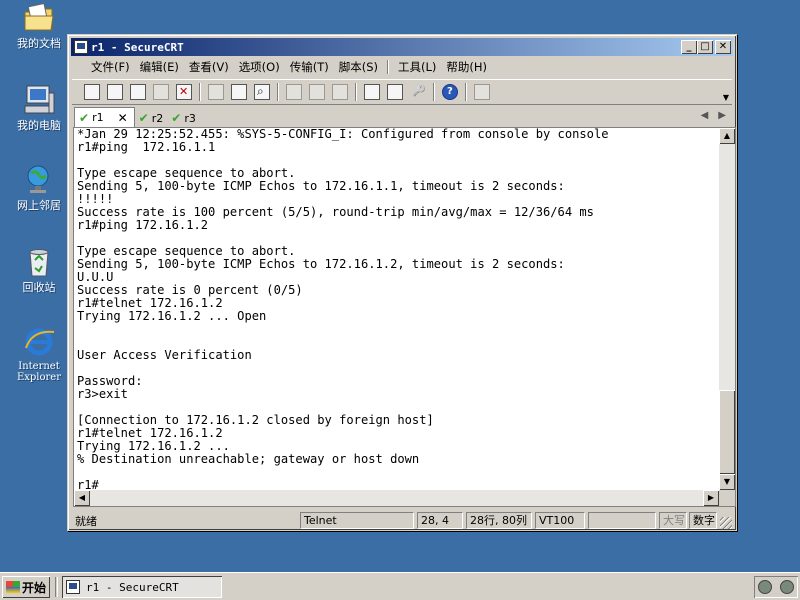  What do you see at coordinates (723, 47) in the screenshot?
I see `close-button: ✕` at bounding box center [723, 47].